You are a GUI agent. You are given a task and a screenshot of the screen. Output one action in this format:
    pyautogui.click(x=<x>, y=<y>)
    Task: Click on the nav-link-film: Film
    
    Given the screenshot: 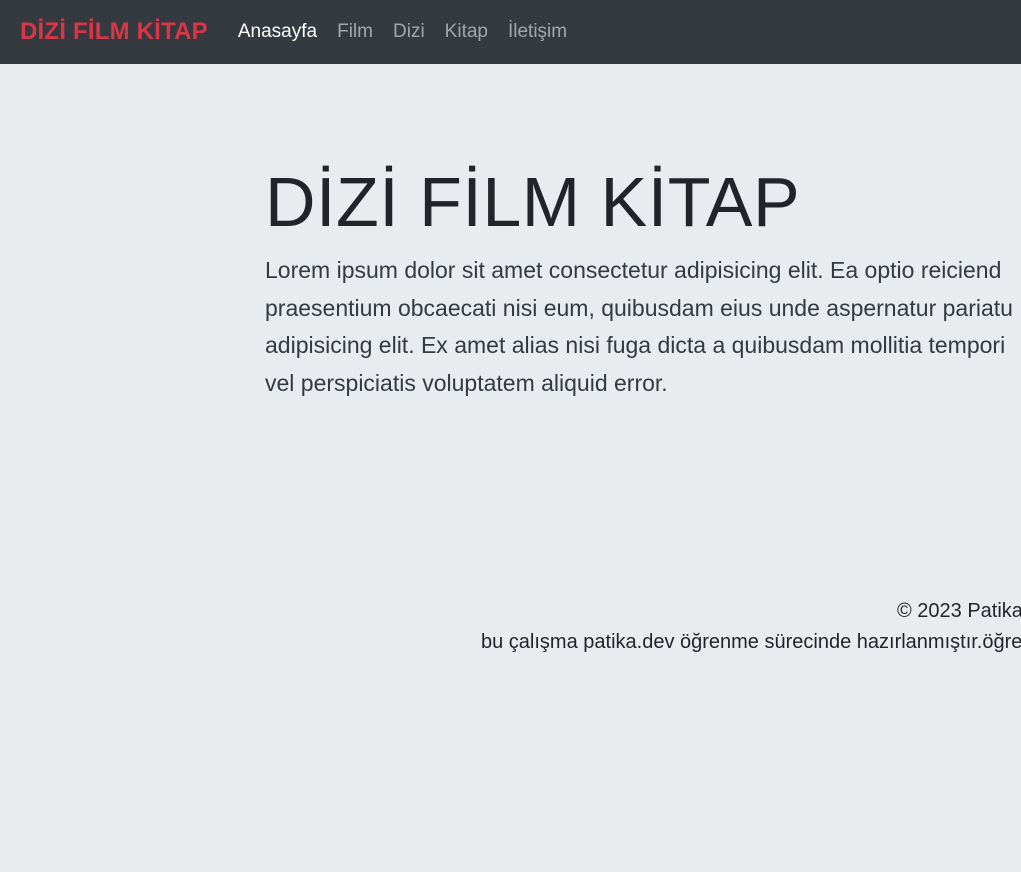 What is the action you would take?
    pyautogui.click(x=355, y=32)
    